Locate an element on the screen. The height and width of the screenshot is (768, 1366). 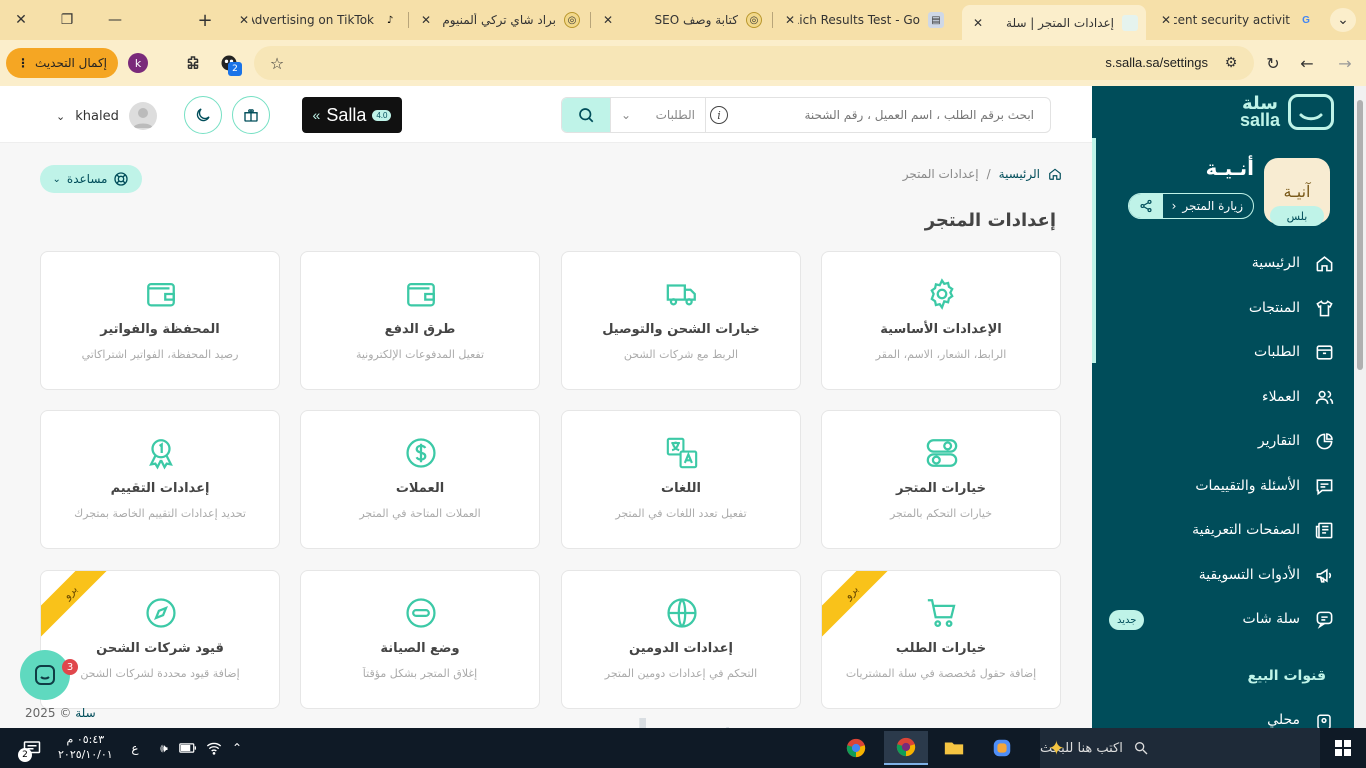
extensions-icon is located at coordinates (193, 63).